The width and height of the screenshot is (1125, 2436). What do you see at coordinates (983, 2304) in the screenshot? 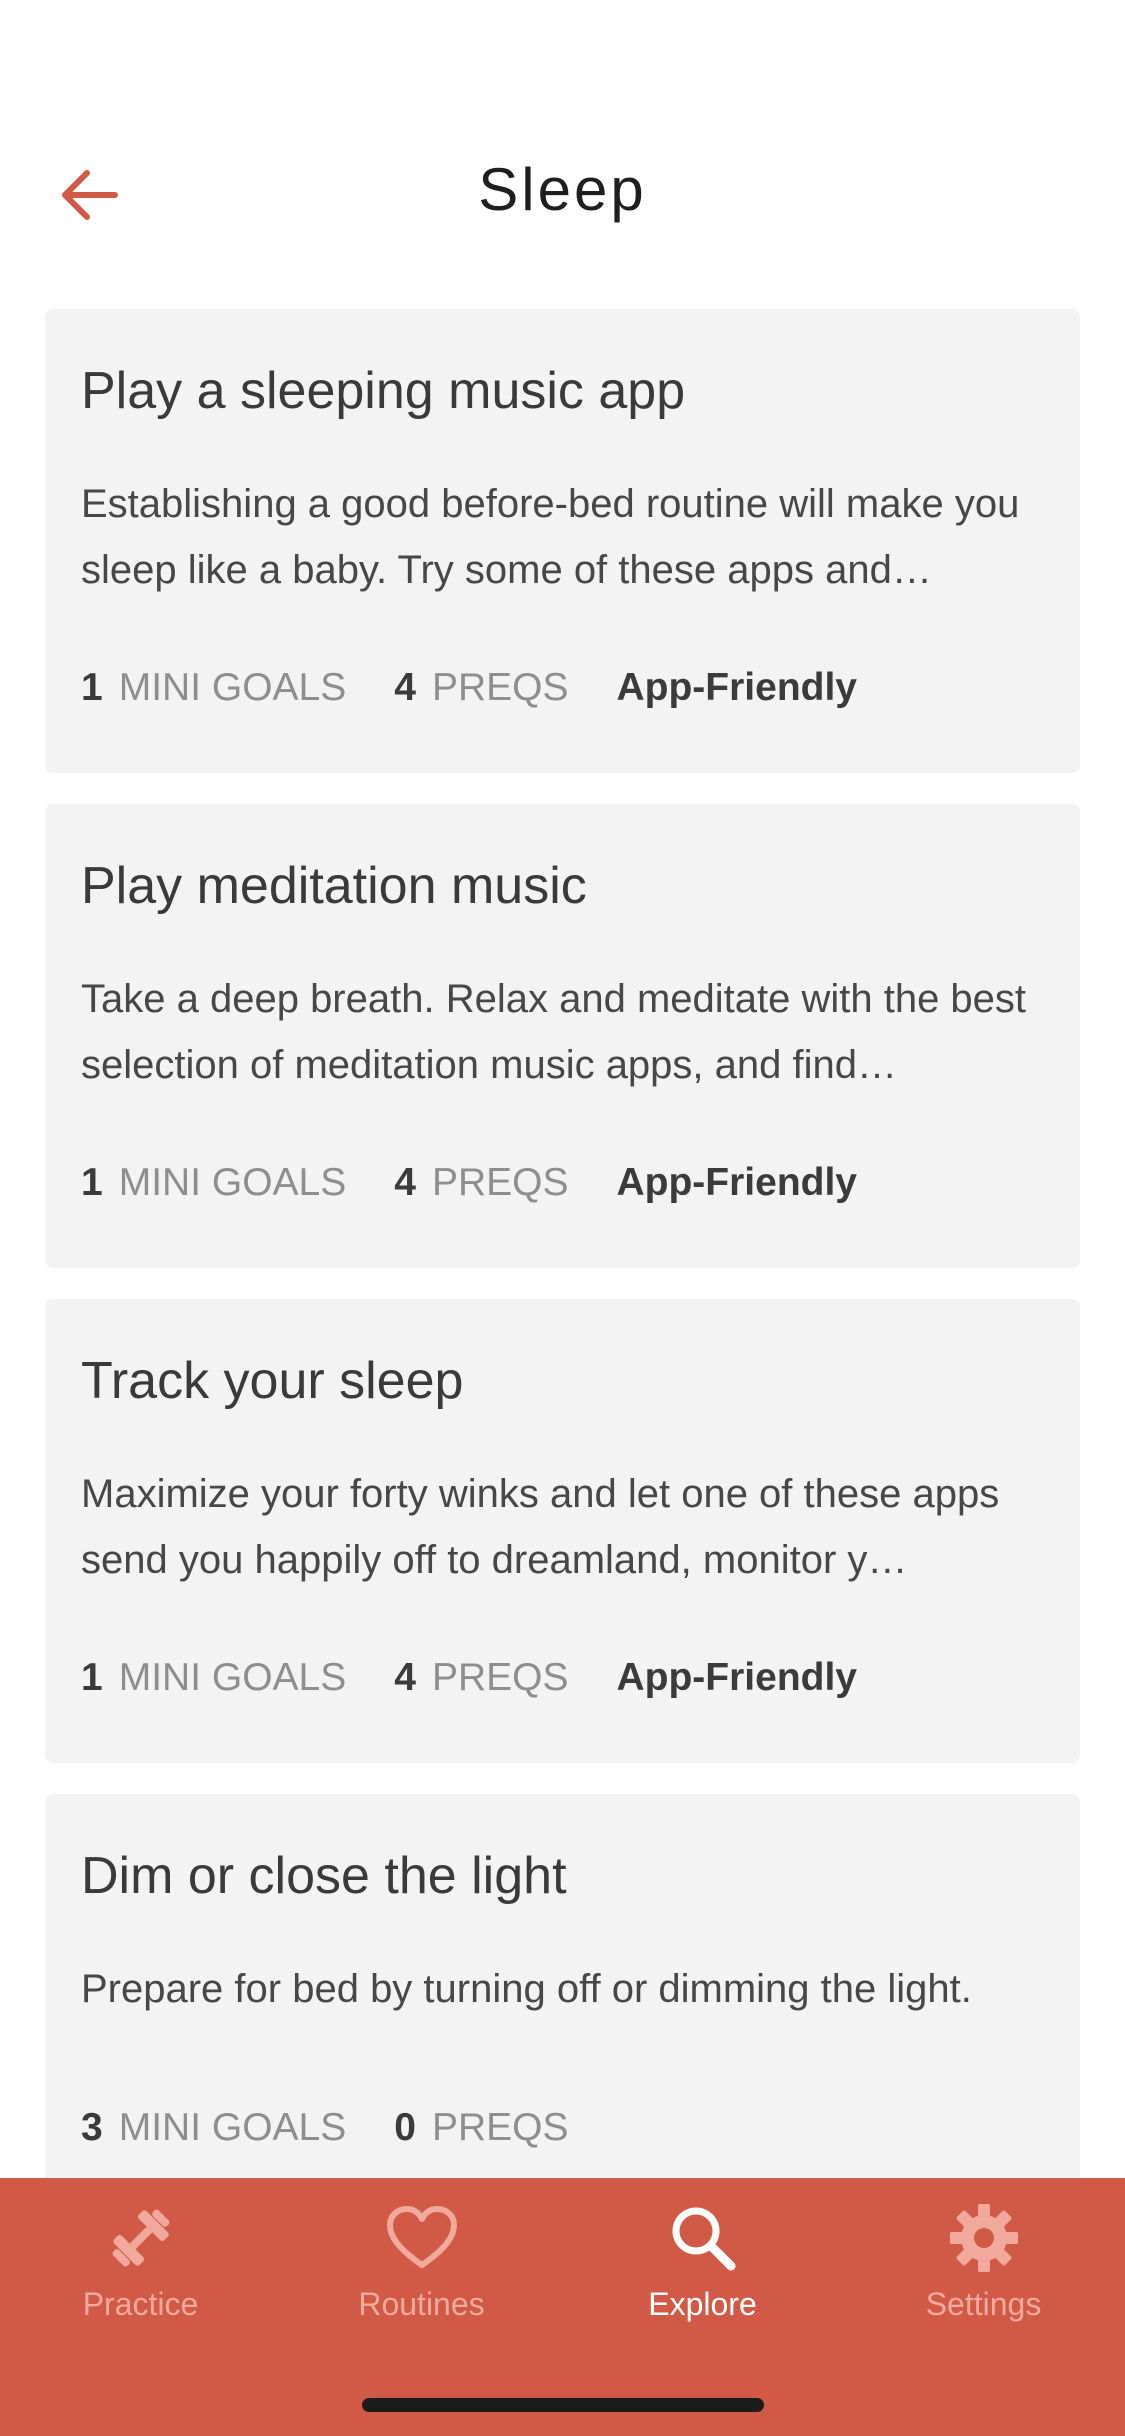
I see `tab-label: Settings` at bounding box center [983, 2304].